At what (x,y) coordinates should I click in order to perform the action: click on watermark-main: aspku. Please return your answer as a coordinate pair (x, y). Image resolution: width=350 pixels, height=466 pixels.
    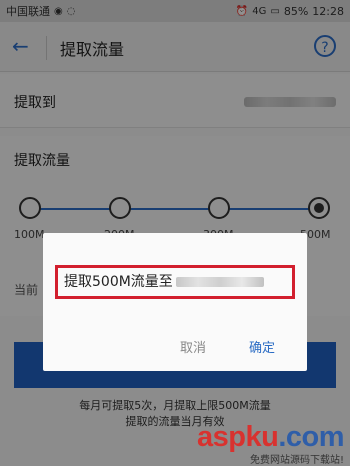
    Looking at the image, I should click on (237, 437).